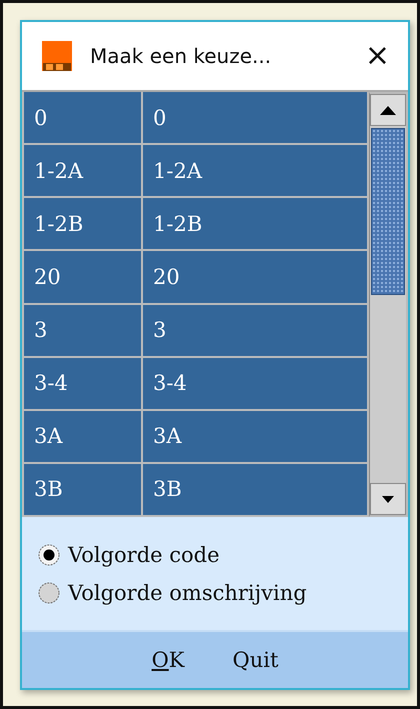 Image resolution: width=420 pixels, height=709 pixels. What do you see at coordinates (377, 56) in the screenshot?
I see `close-button: ×` at bounding box center [377, 56].